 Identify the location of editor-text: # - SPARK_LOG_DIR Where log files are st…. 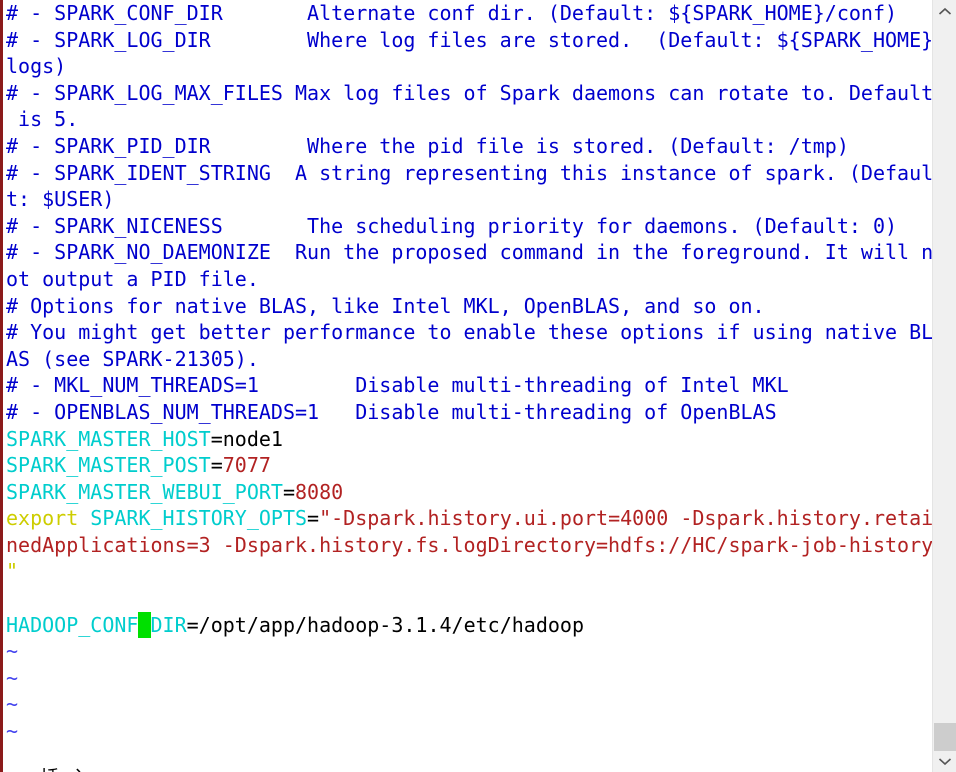
(469, 39).